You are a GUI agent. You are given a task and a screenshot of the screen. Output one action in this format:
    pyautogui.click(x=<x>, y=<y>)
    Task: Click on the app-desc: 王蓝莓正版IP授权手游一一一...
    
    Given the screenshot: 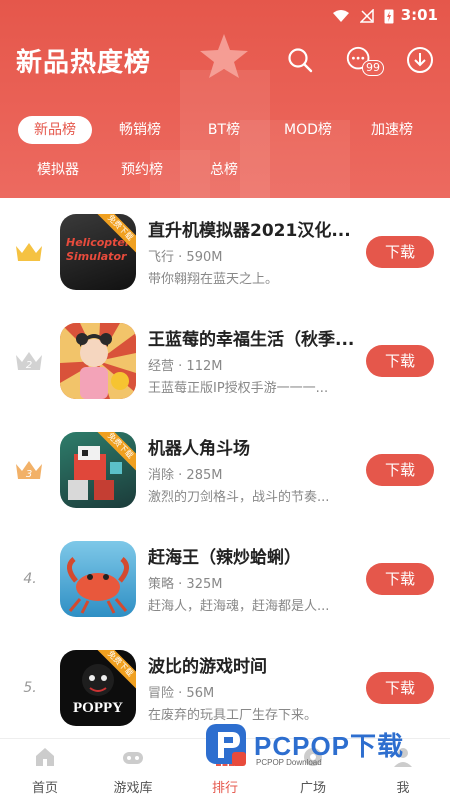 What is the action you would take?
    pyautogui.click(x=238, y=388)
    